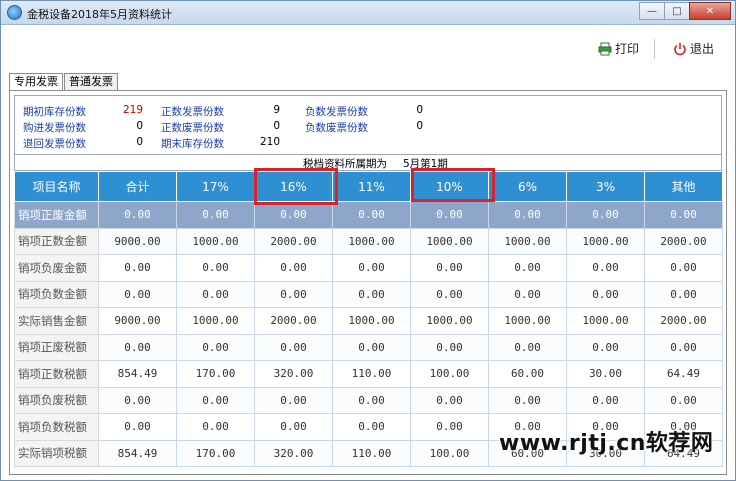 This screenshot has height=481, width=736. What do you see at coordinates (683, 186) in the screenshot?
I see `column-header: 其他` at bounding box center [683, 186].